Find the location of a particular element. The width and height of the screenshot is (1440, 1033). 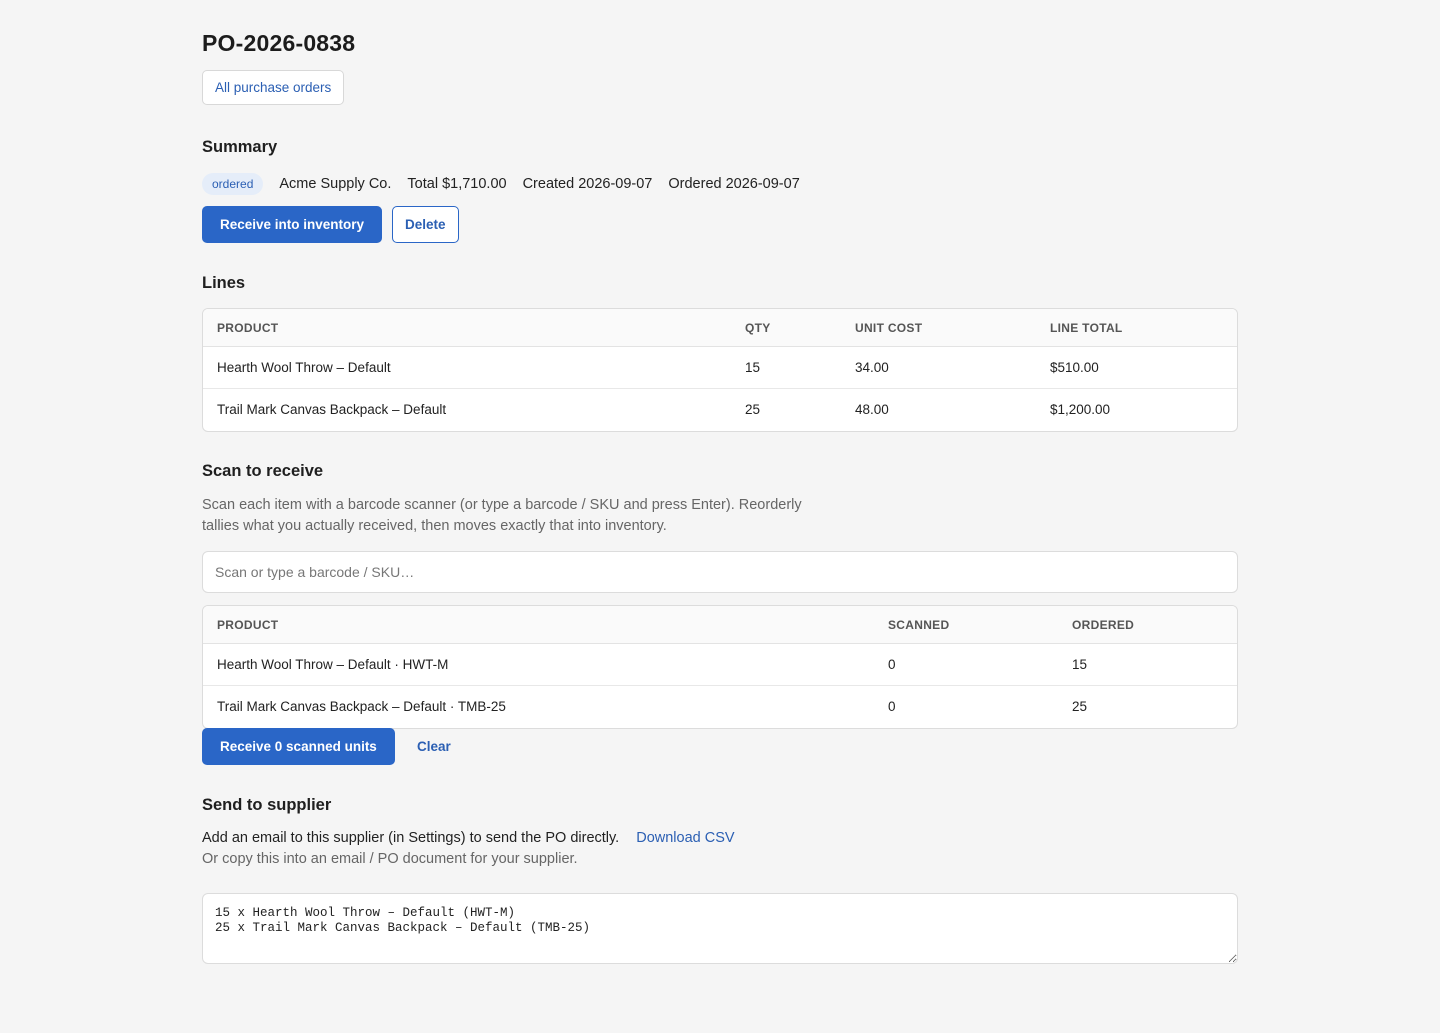

table-row: Hearth Wool Throw – Default · HWT-M 0 15 is located at coordinates (720, 665).